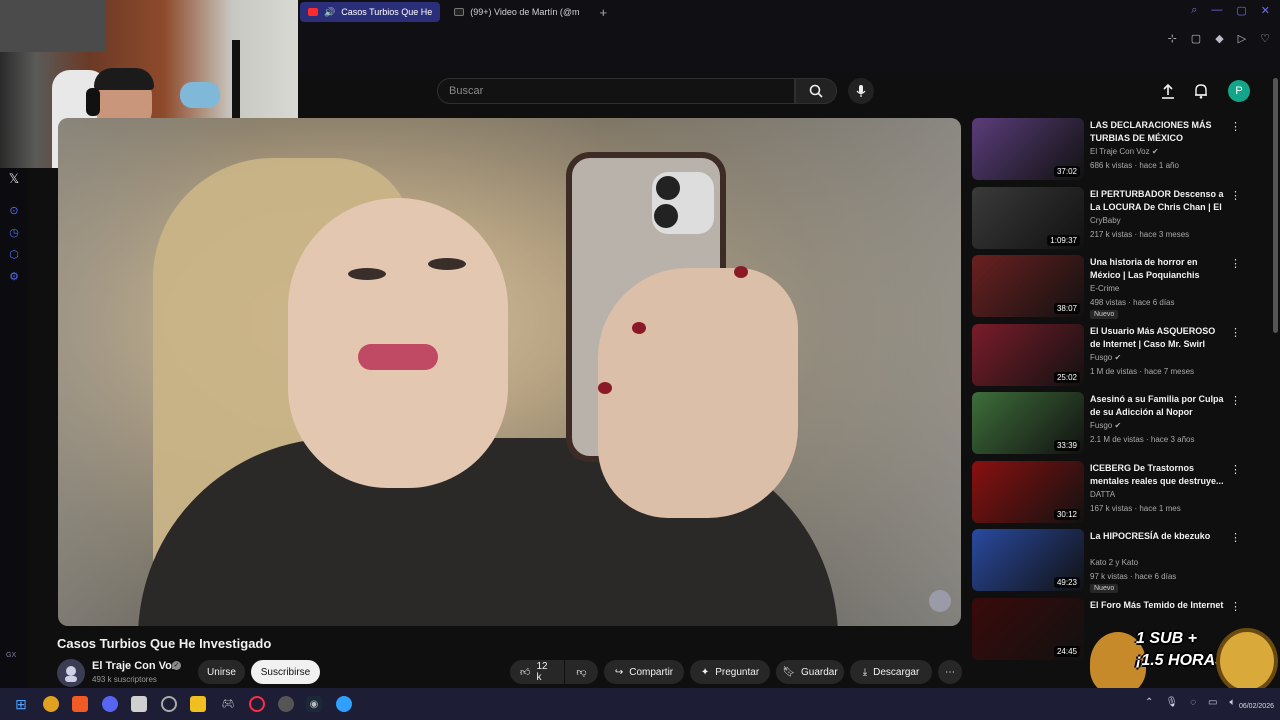 The height and width of the screenshot is (720, 1280). I want to click on recommendation-channel: CryBaby, so click(1105, 220).